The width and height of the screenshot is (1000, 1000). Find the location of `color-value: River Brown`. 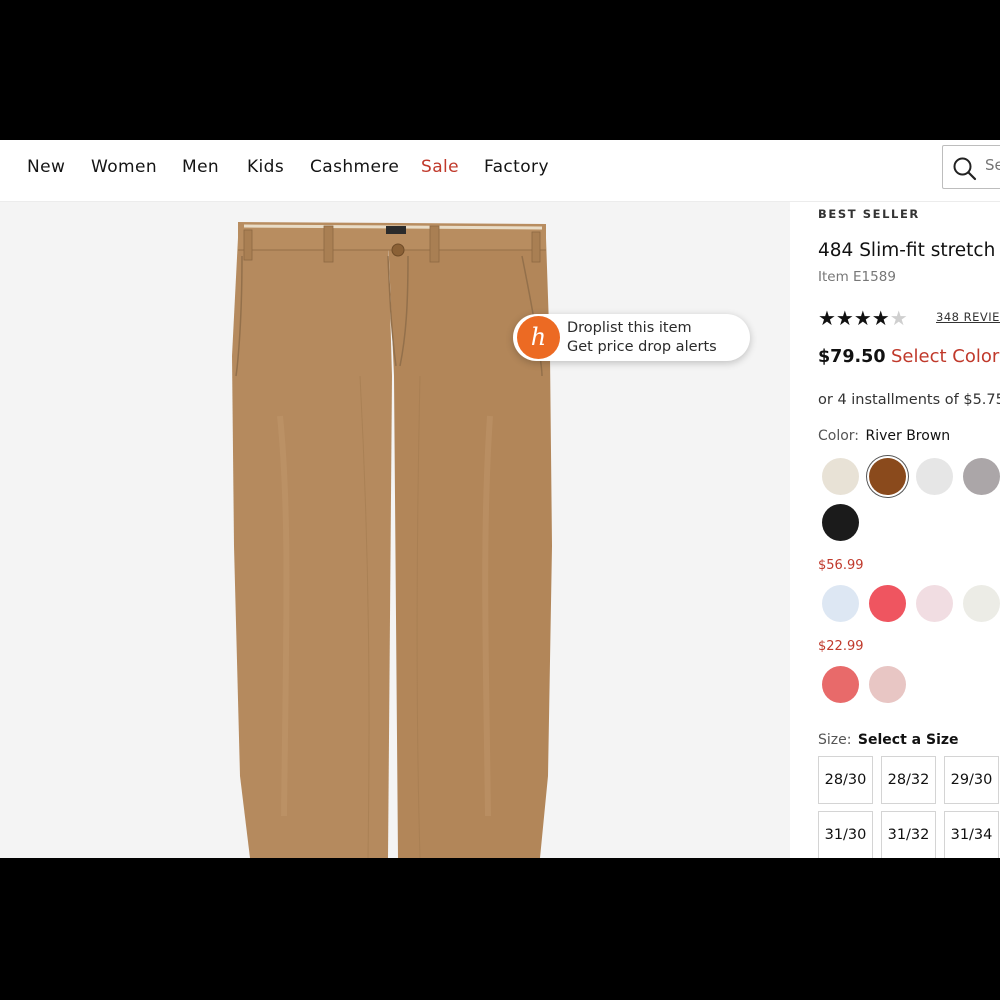

color-value: River Brown is located at coordinates (908, 436).